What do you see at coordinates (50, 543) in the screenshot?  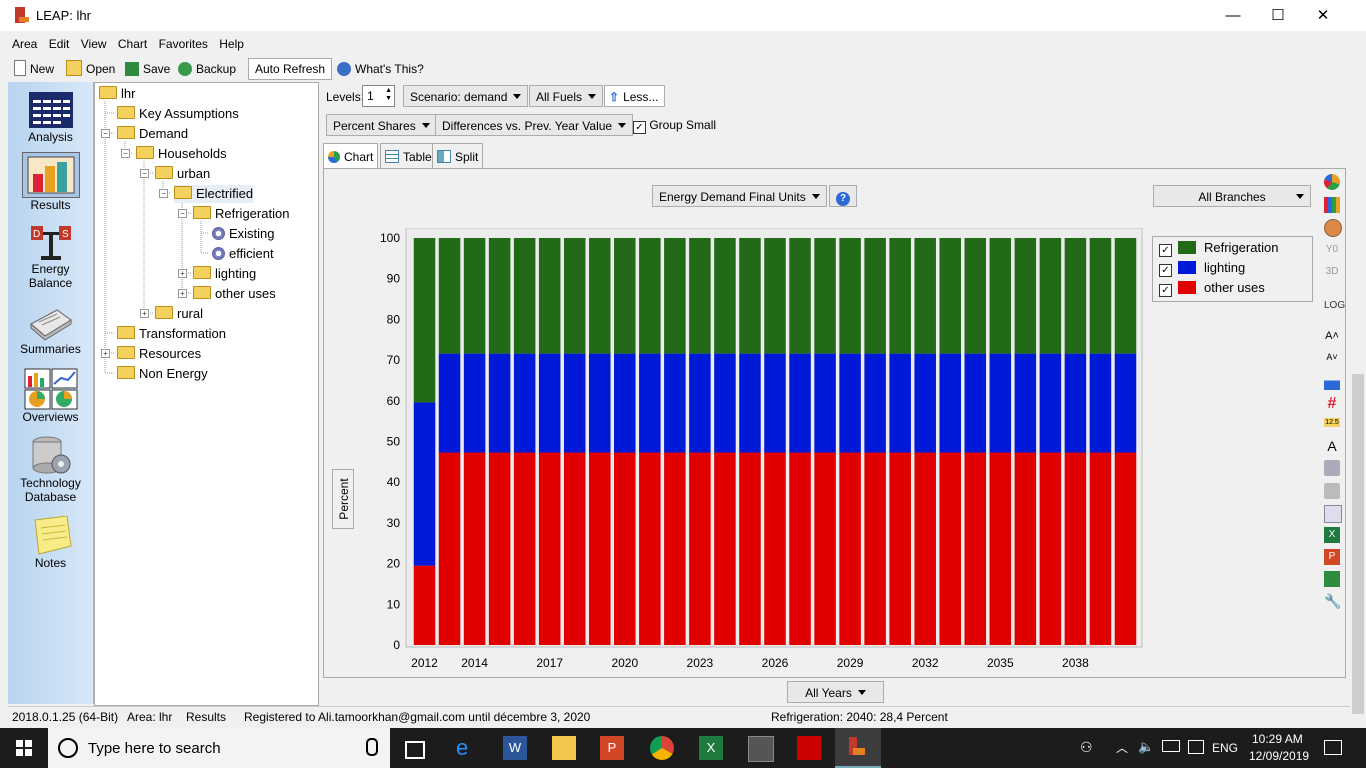 I see `nav-notes: Notes` at bounding box center [50, 543].